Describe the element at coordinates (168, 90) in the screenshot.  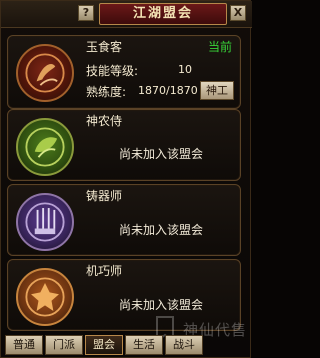
I see `proficiency-value: 1870/1870` at that location.